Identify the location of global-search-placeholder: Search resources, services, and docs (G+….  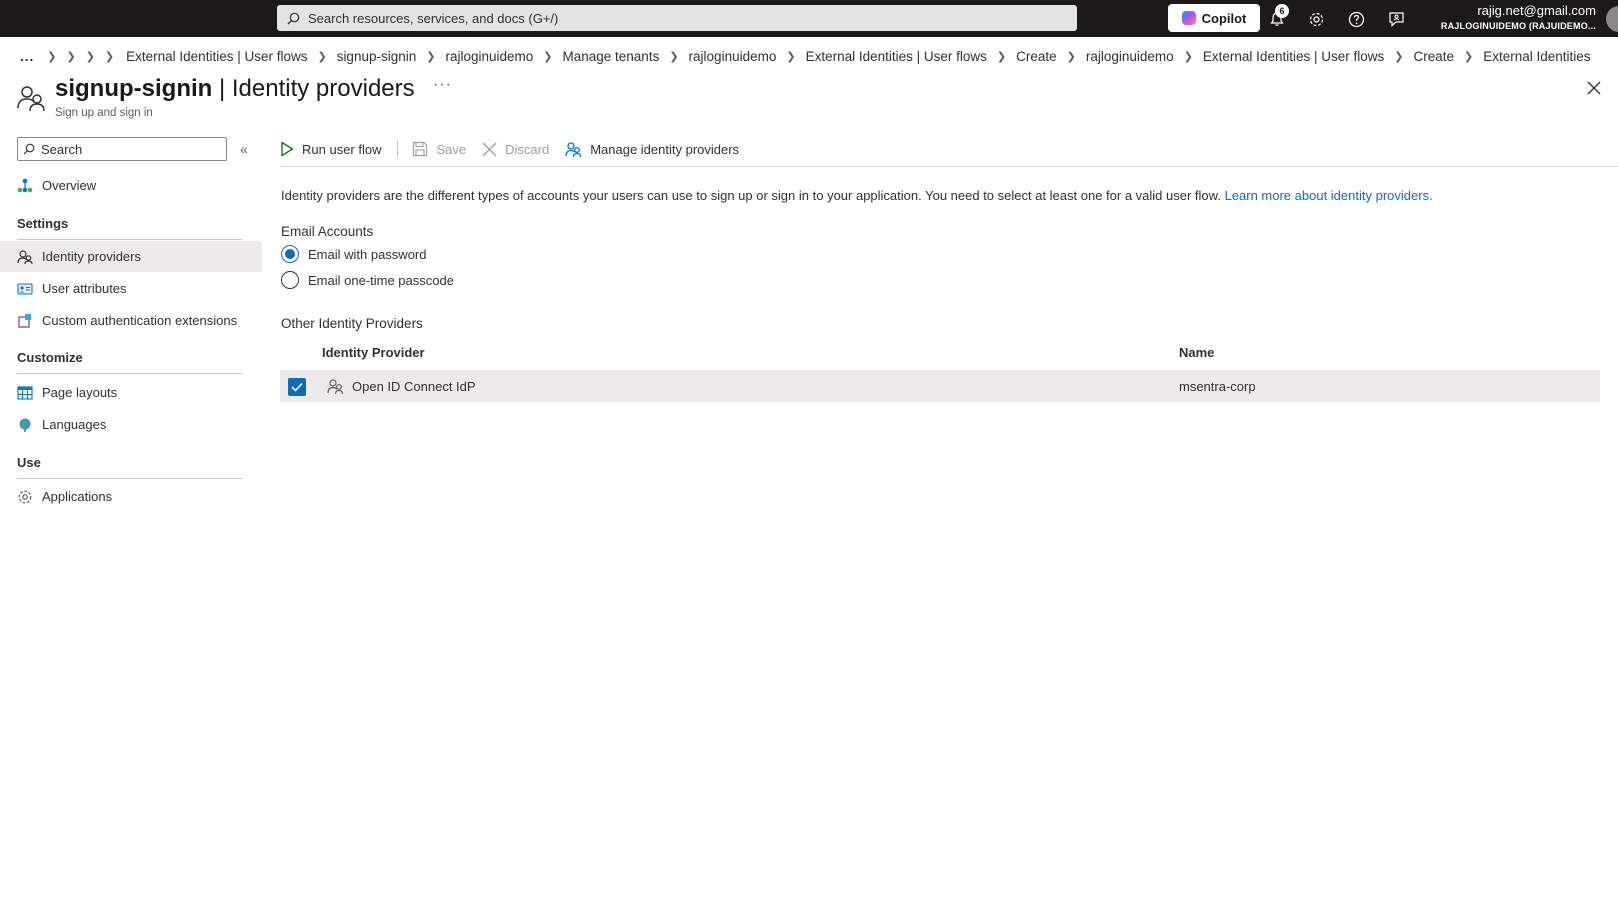
(433, 18).